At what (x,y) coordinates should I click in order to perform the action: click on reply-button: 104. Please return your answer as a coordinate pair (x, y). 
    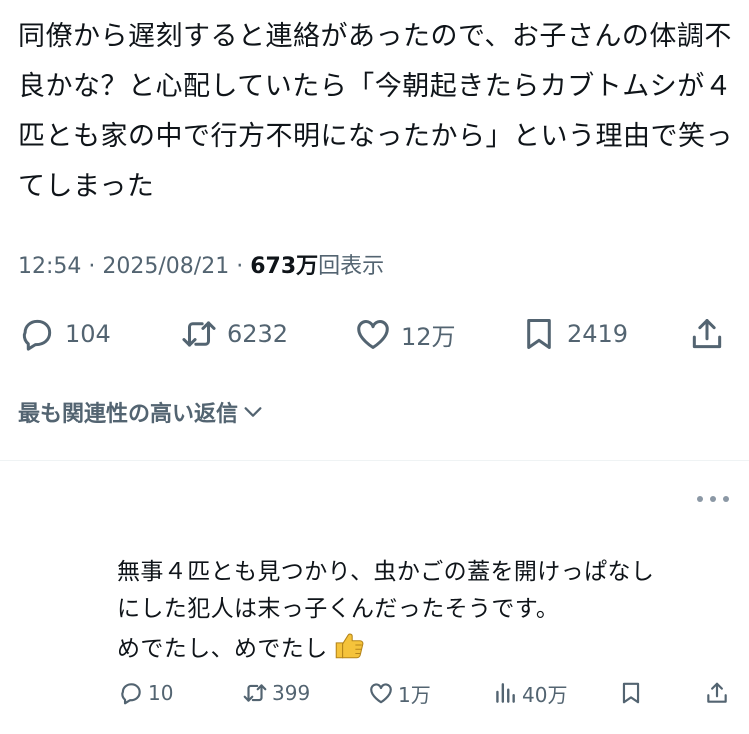
    Looking at the image, I should click on (64, 334).